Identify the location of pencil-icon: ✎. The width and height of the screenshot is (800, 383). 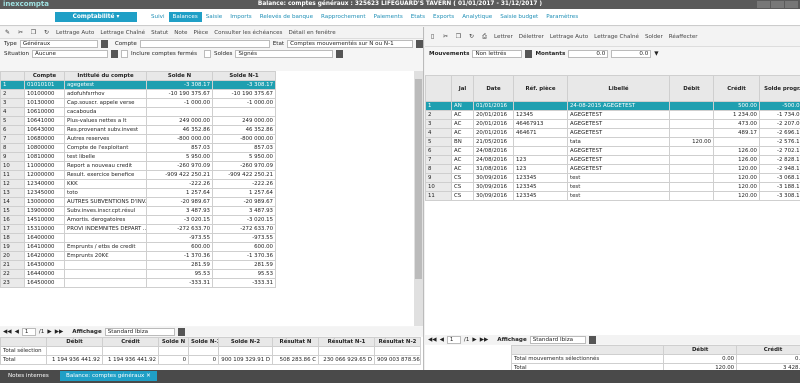
(7, 32).